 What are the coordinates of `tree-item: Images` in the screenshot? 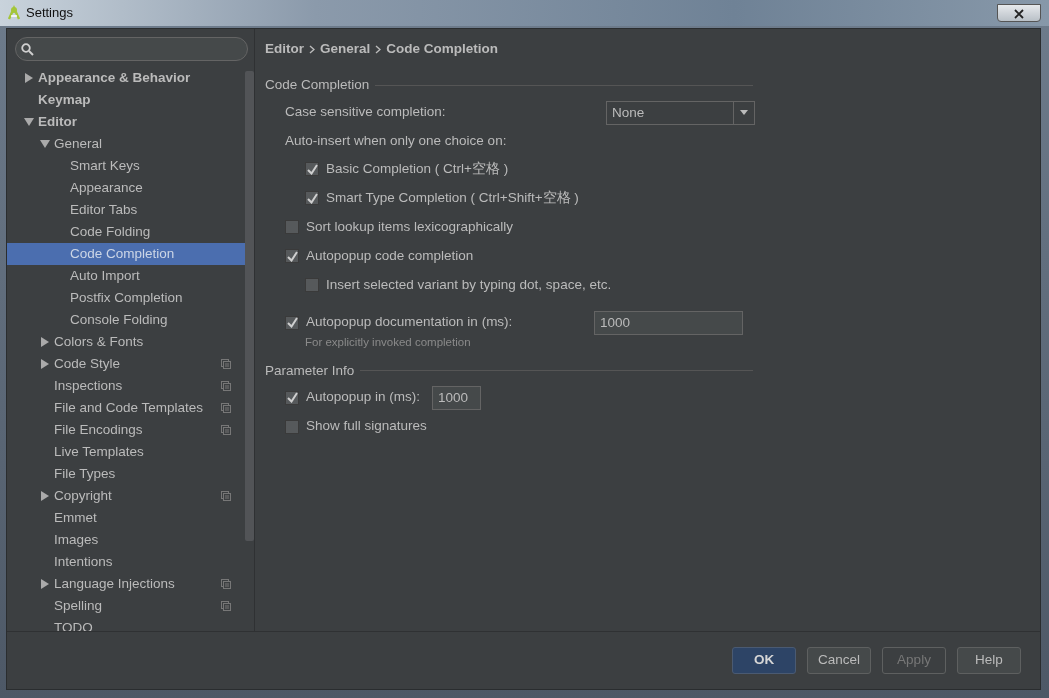 It's located at (126, 540).